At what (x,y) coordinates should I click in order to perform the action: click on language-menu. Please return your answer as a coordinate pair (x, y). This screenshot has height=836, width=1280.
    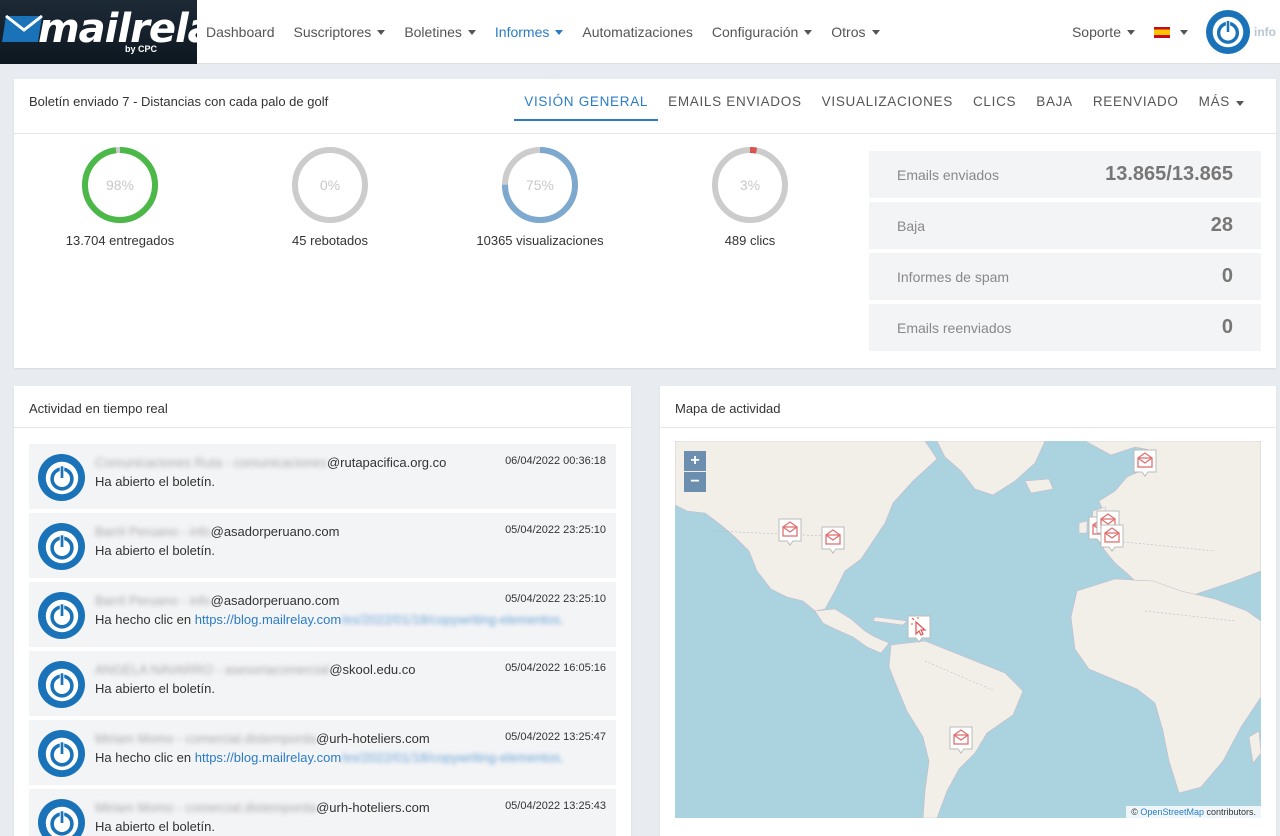
    Looking at the image, I should click on (1171, 32).